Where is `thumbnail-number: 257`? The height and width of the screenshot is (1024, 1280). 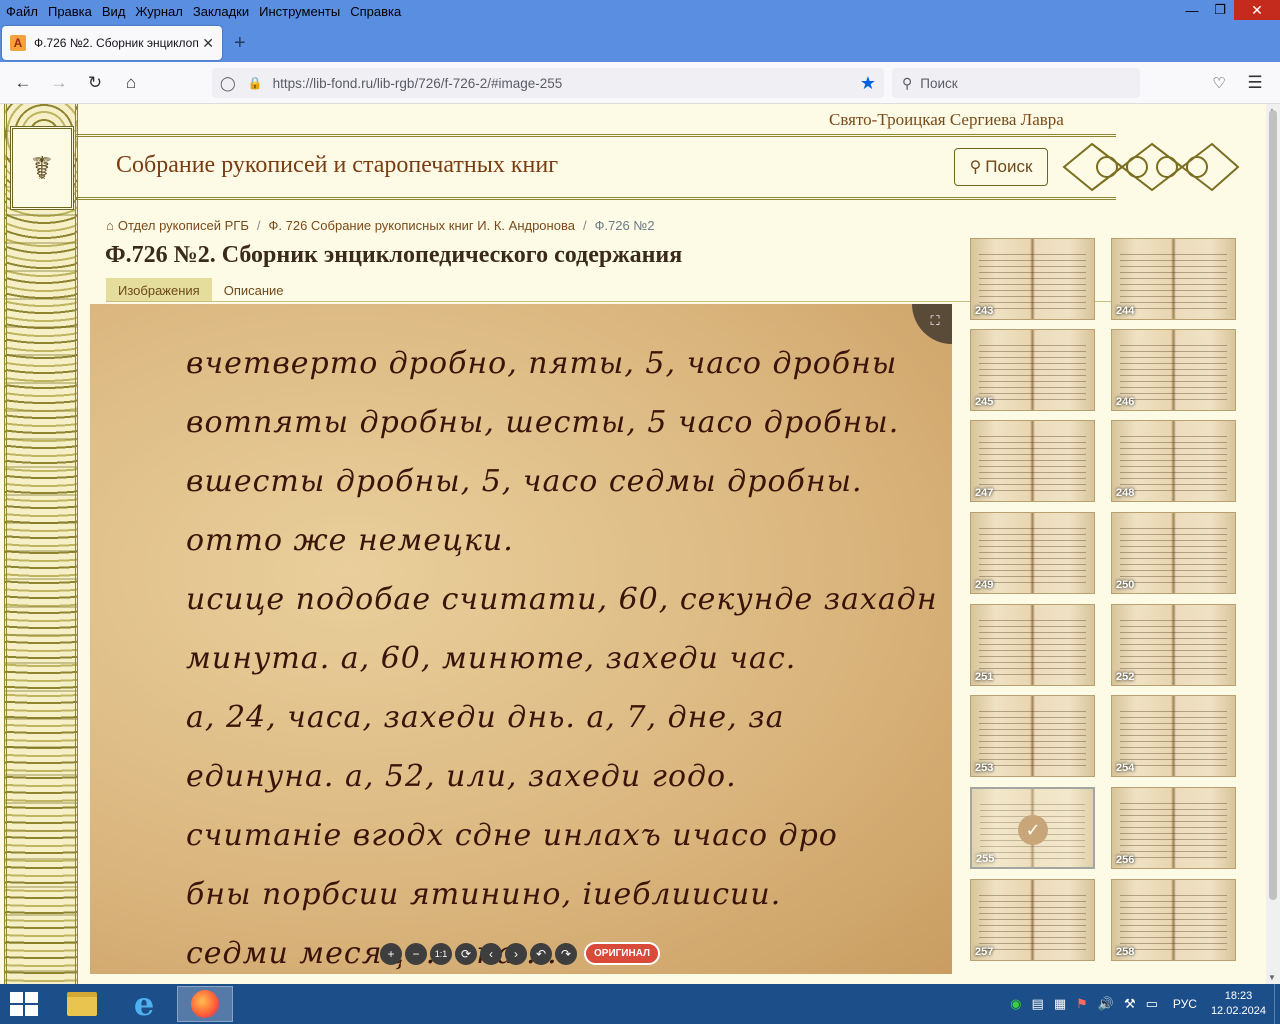
thumbnail-number: 257 is located at coordinates (984, 952).